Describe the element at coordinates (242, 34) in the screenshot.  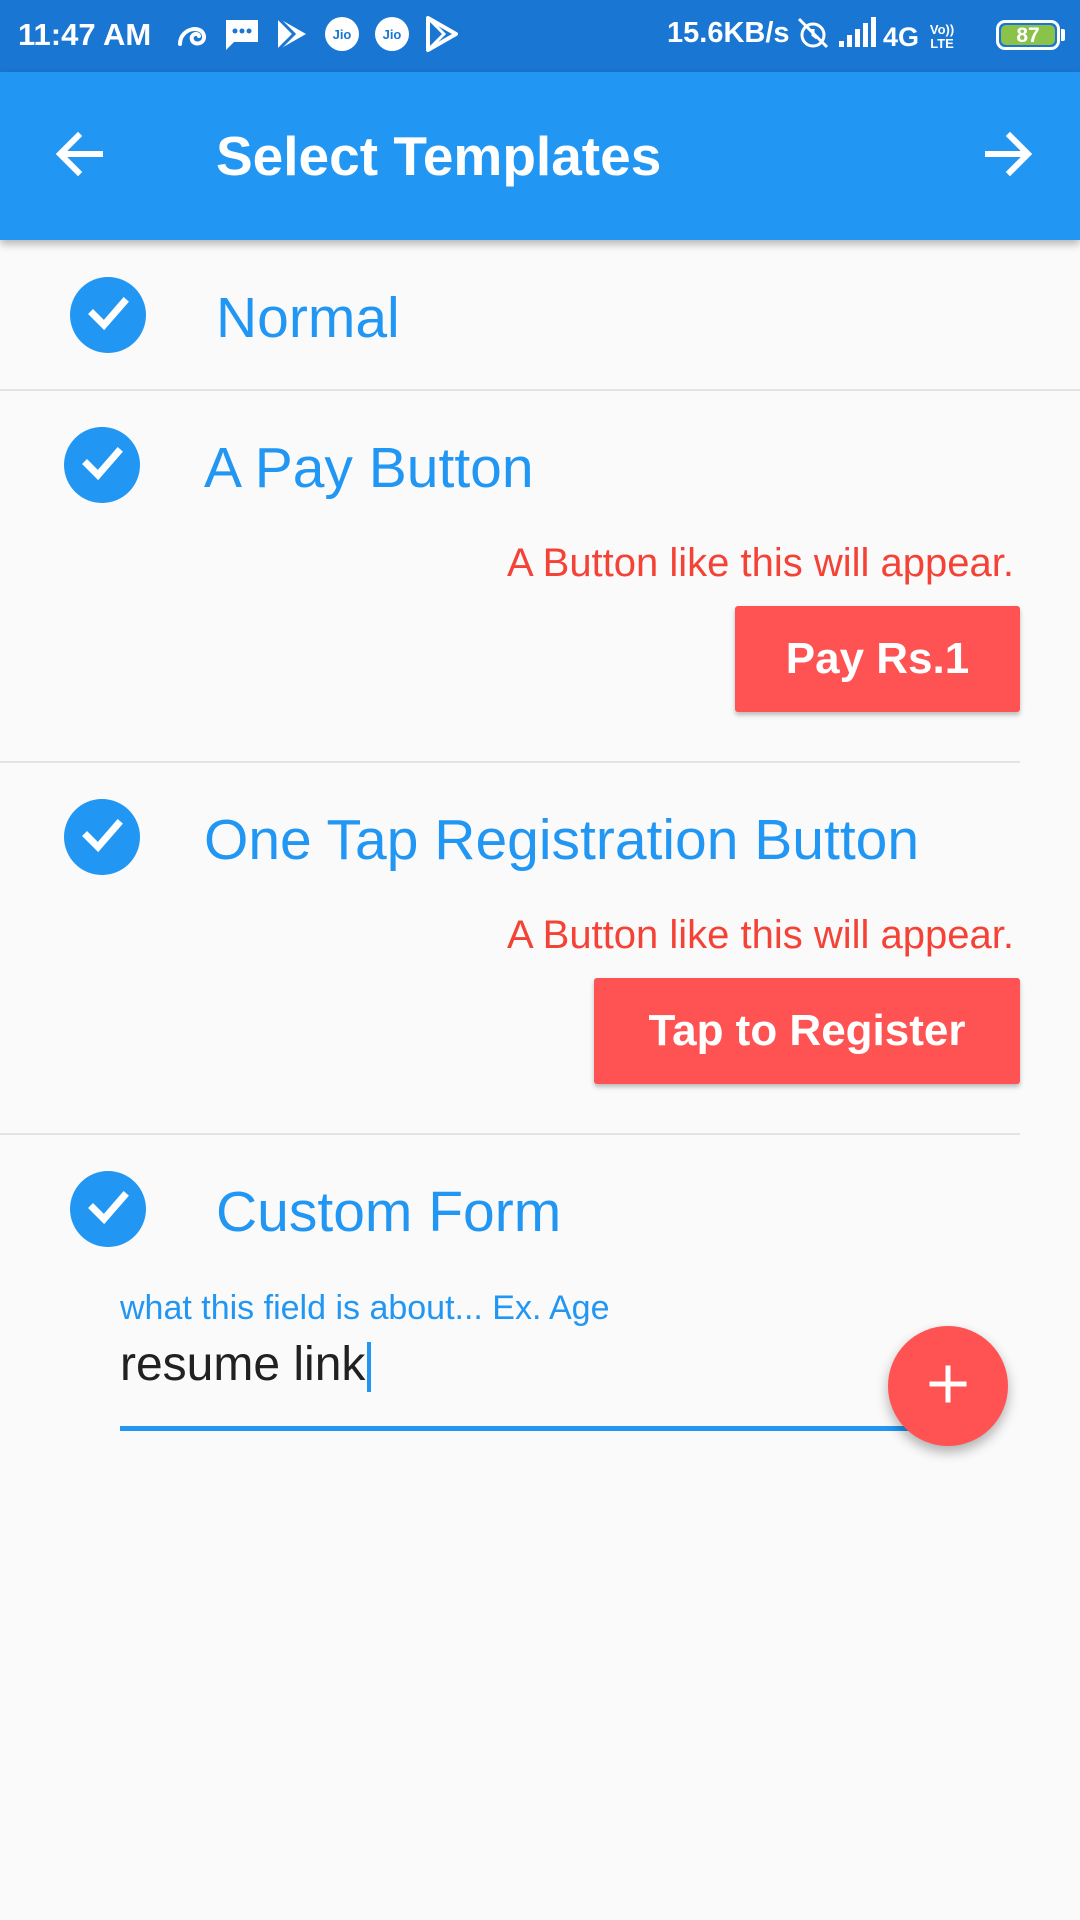
I see `message-icon` at that location.